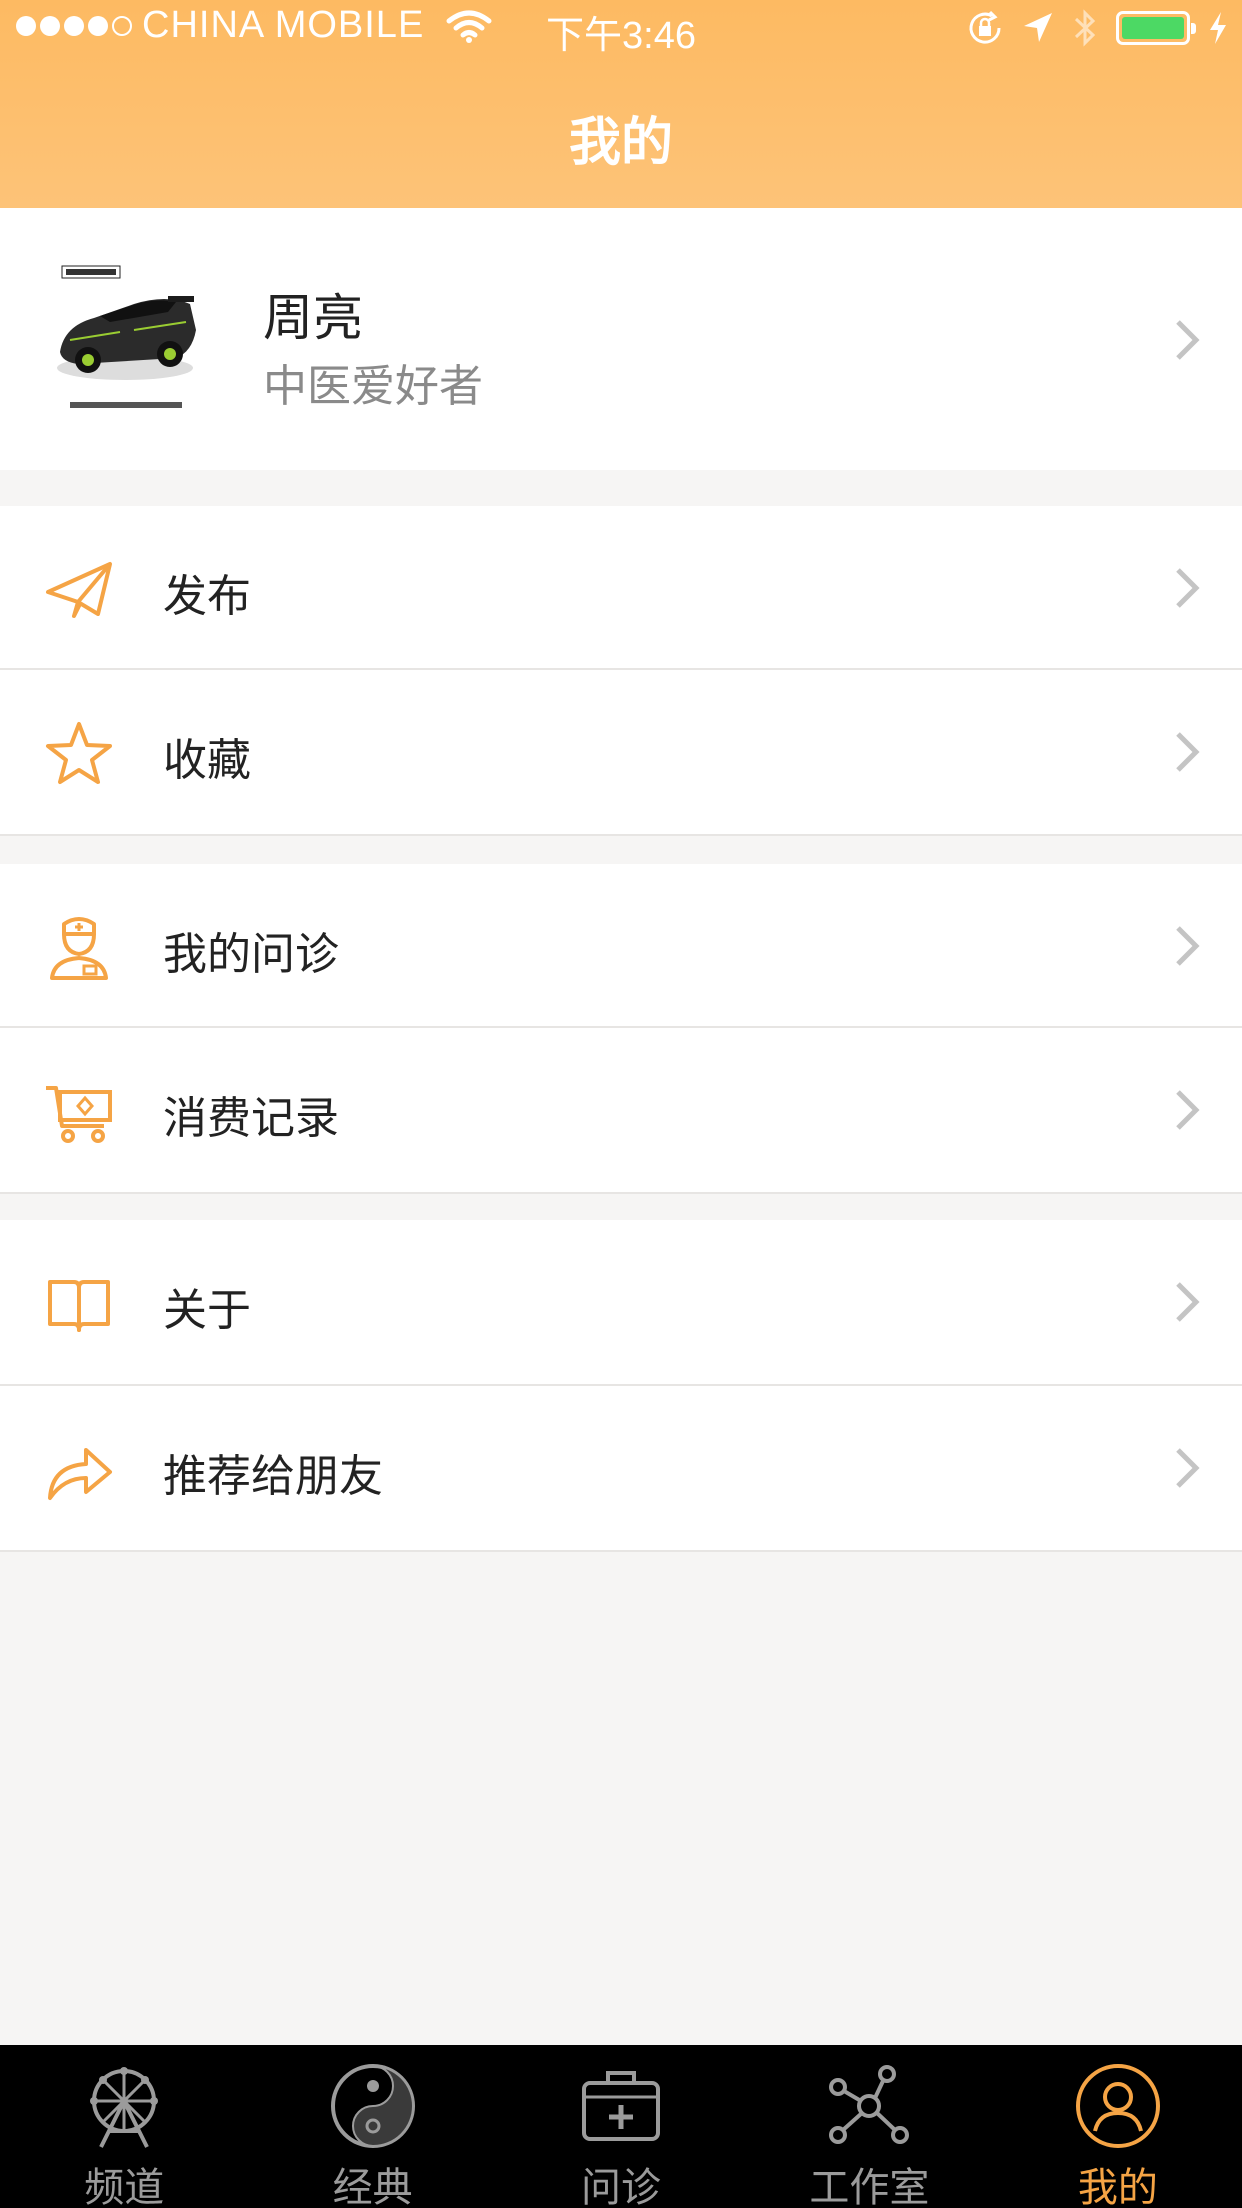 This screenshot has height=2208, width=1242. Describe the element at coordinates (79, 1306) in the screenshot. I see `open-book-icon` at that location.